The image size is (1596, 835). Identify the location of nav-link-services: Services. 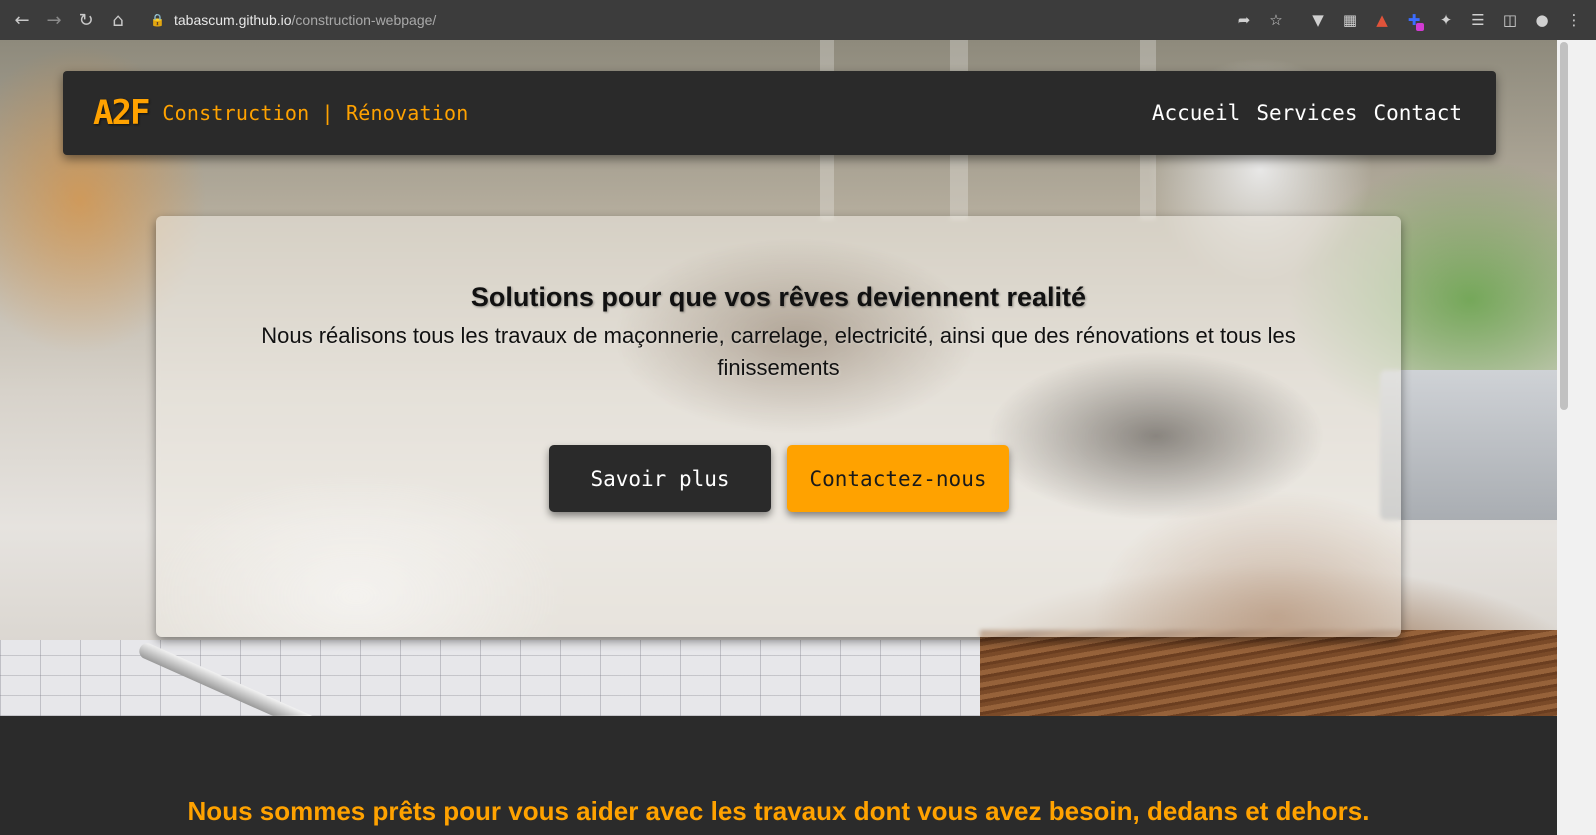
(1306, 113).